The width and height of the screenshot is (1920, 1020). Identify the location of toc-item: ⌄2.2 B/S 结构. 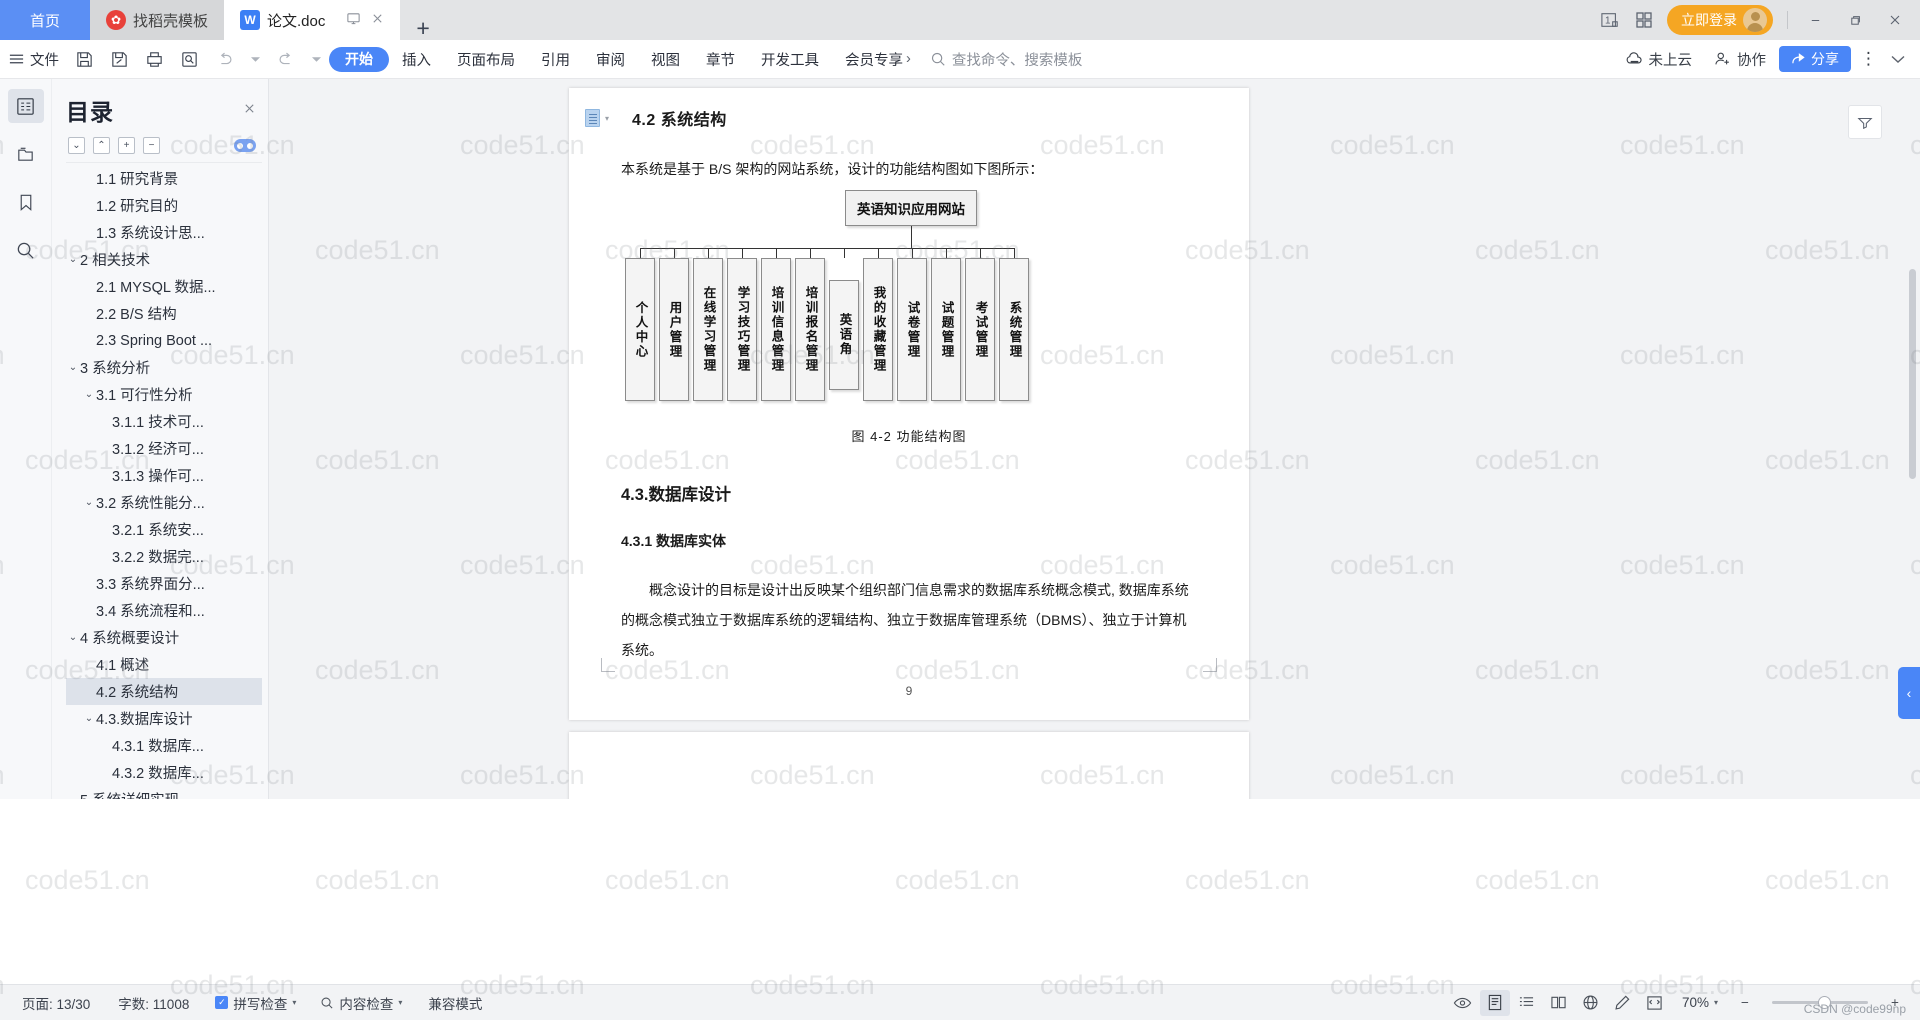
(164, 313).